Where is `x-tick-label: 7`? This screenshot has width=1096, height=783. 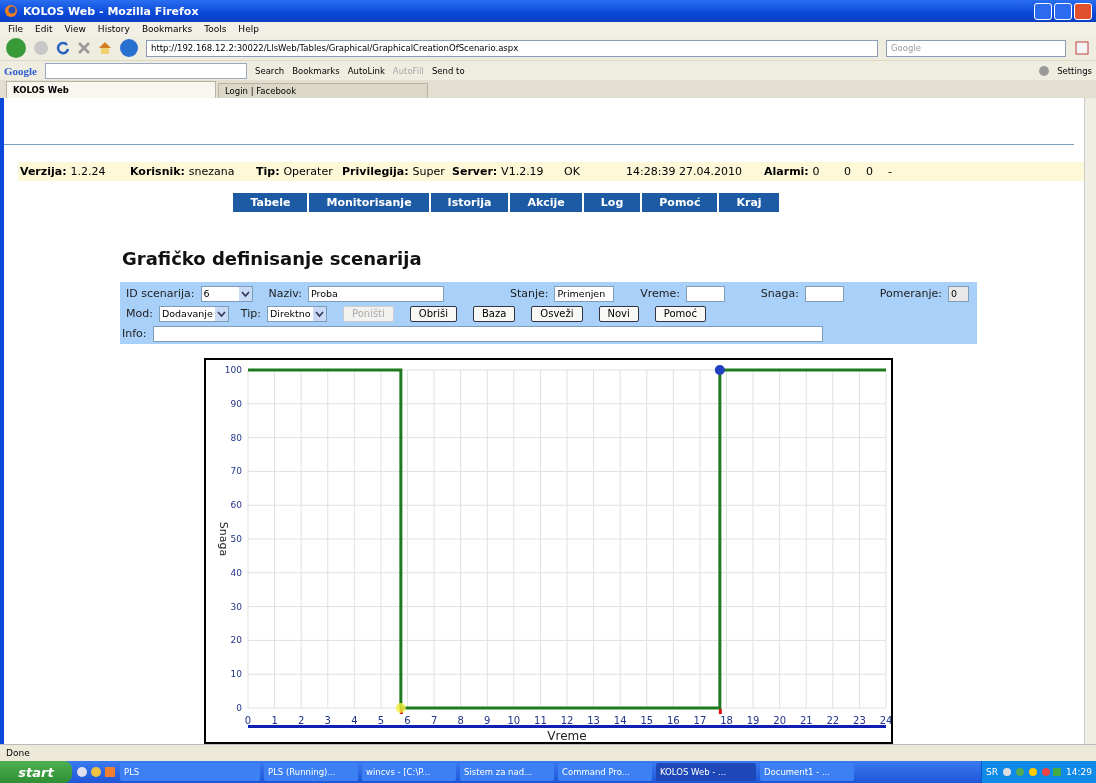
x-tick-label: 7 is located at coordinates (434, 720).